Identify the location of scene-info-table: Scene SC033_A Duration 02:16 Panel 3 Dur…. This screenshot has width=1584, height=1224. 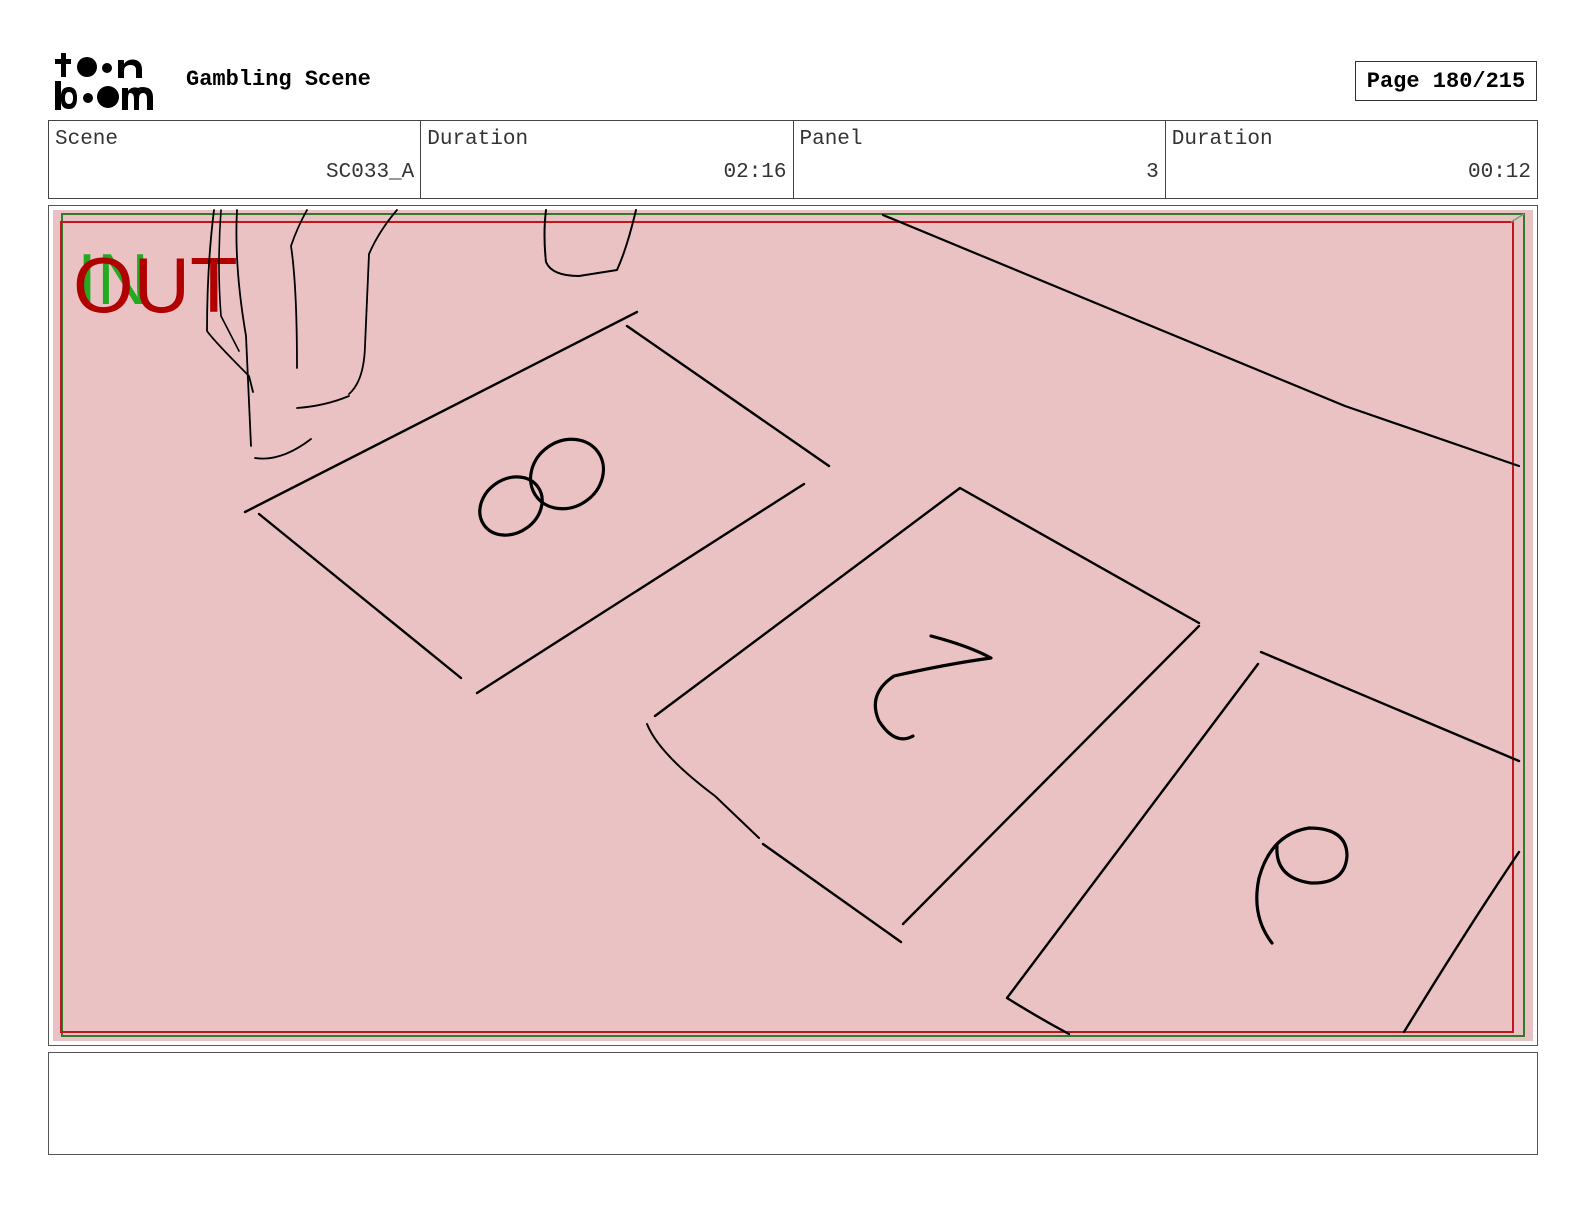
(793, 159).